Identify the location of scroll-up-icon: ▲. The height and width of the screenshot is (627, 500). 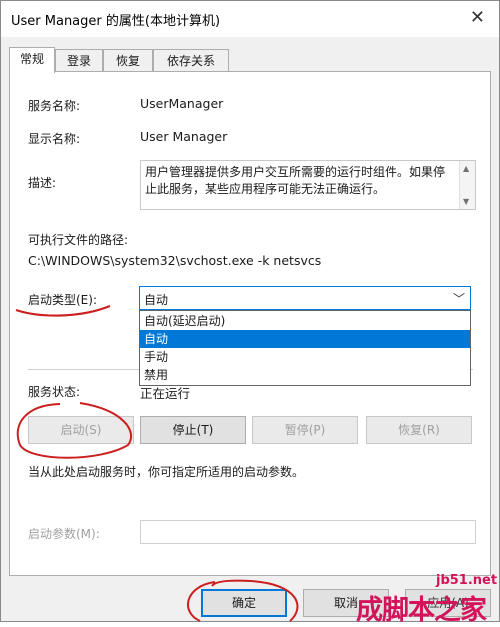
(466, 168).